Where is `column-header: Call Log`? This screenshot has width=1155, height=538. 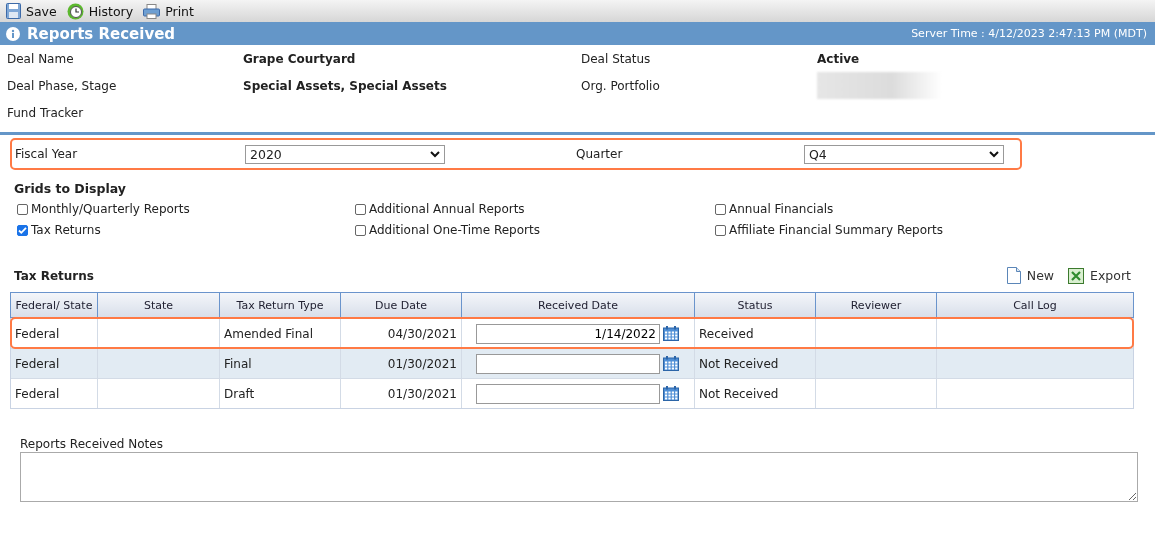
column-header: Call Log is located at coordinates (1035, 305).